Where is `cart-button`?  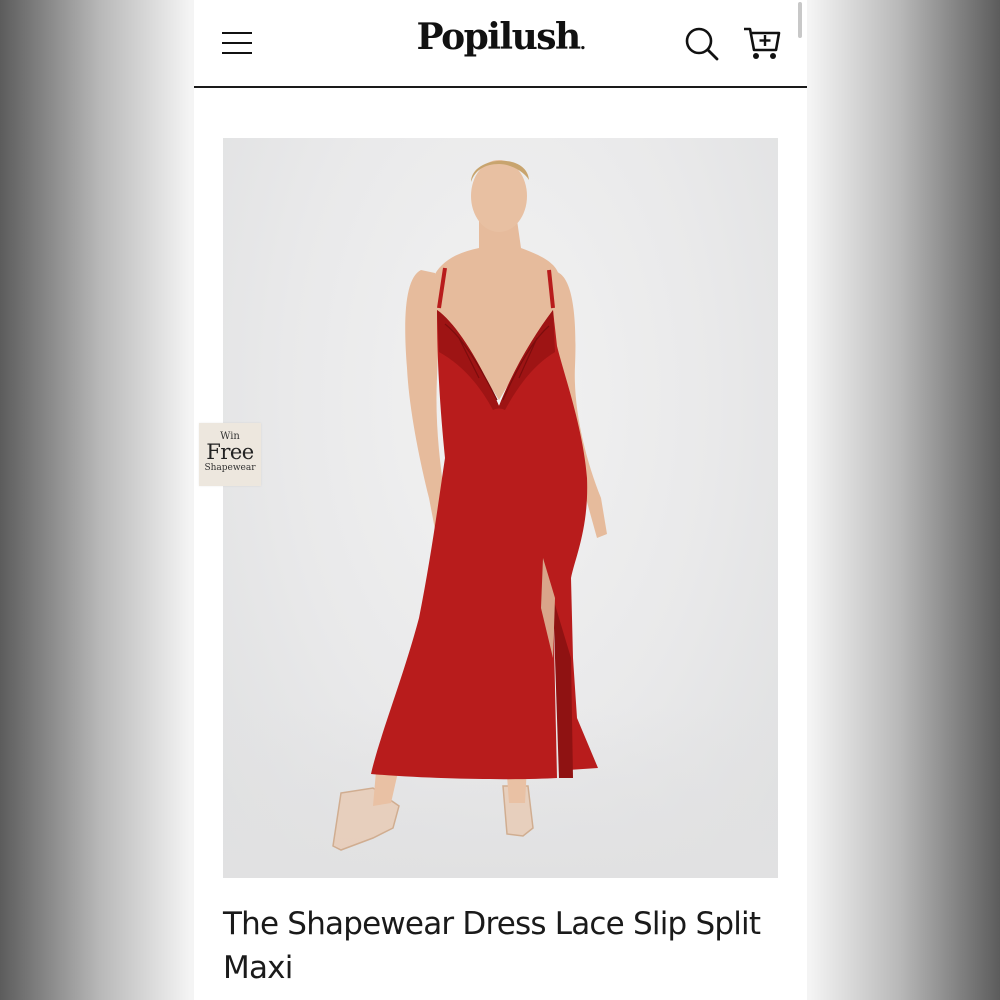
cart-button is located at coordinates (762, 43).